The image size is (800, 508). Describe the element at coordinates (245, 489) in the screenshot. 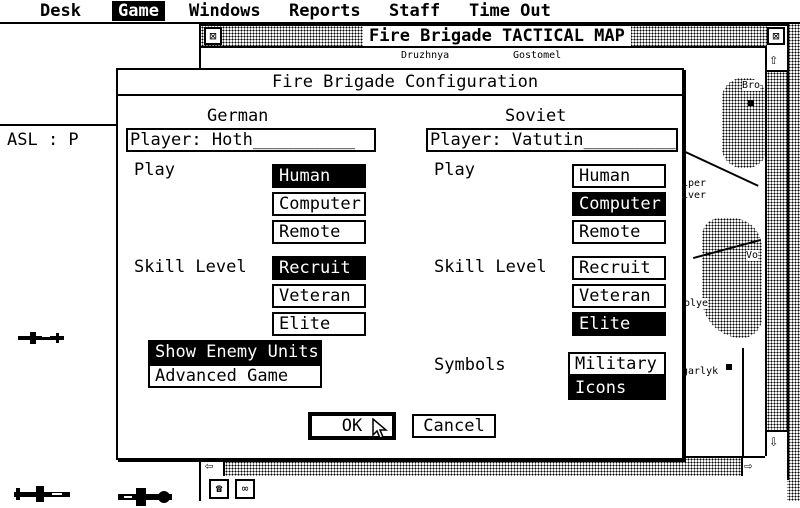

I see `binoculars-icon: ∞` at that location.